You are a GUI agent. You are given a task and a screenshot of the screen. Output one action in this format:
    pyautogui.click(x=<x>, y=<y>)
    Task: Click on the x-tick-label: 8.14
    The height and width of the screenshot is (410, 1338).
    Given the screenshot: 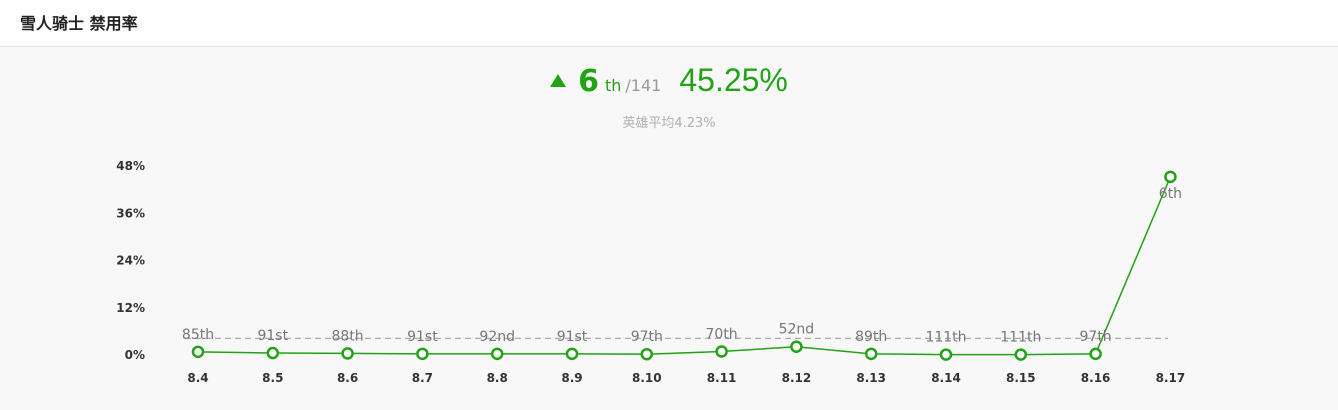 What is the action you would take?
    pyautogui.click(x=946, y=378)
    